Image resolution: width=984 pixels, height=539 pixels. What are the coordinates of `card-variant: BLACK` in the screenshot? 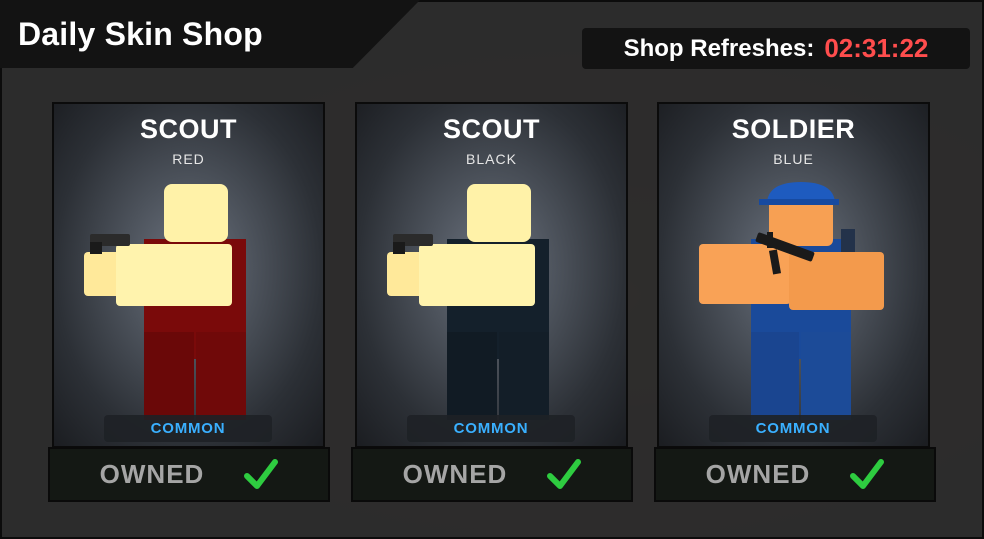 It's located at (491, 159).